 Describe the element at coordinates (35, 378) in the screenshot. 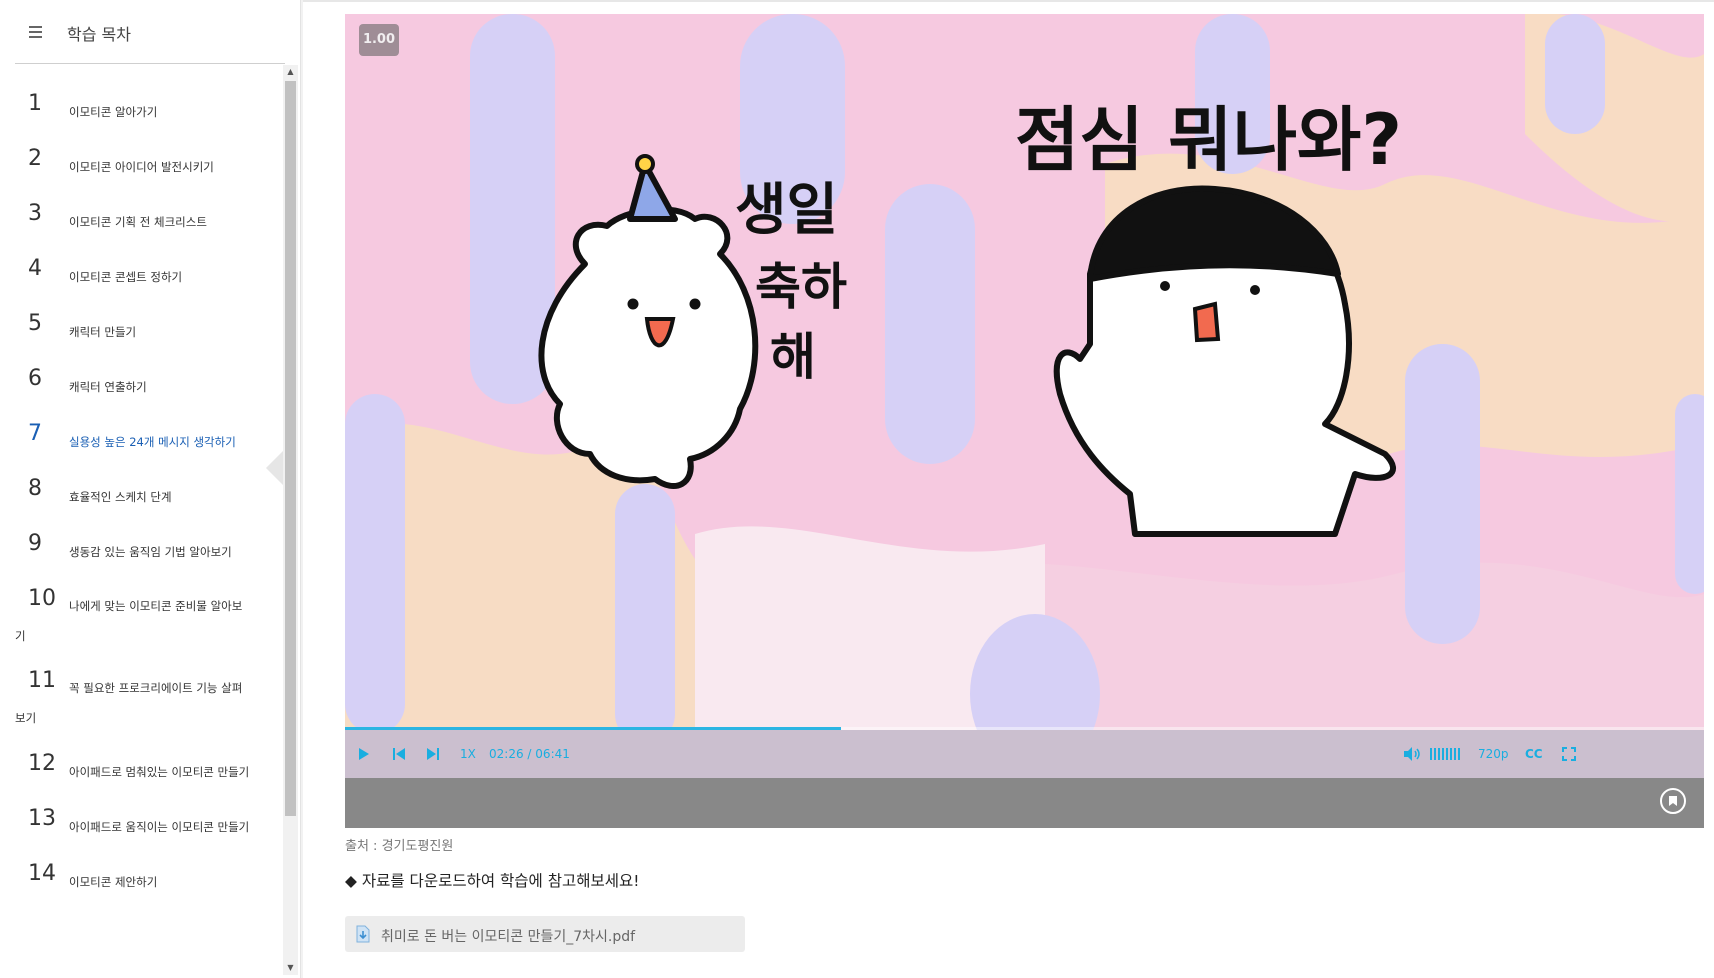

I see `toc-item-number: 6` at that location.